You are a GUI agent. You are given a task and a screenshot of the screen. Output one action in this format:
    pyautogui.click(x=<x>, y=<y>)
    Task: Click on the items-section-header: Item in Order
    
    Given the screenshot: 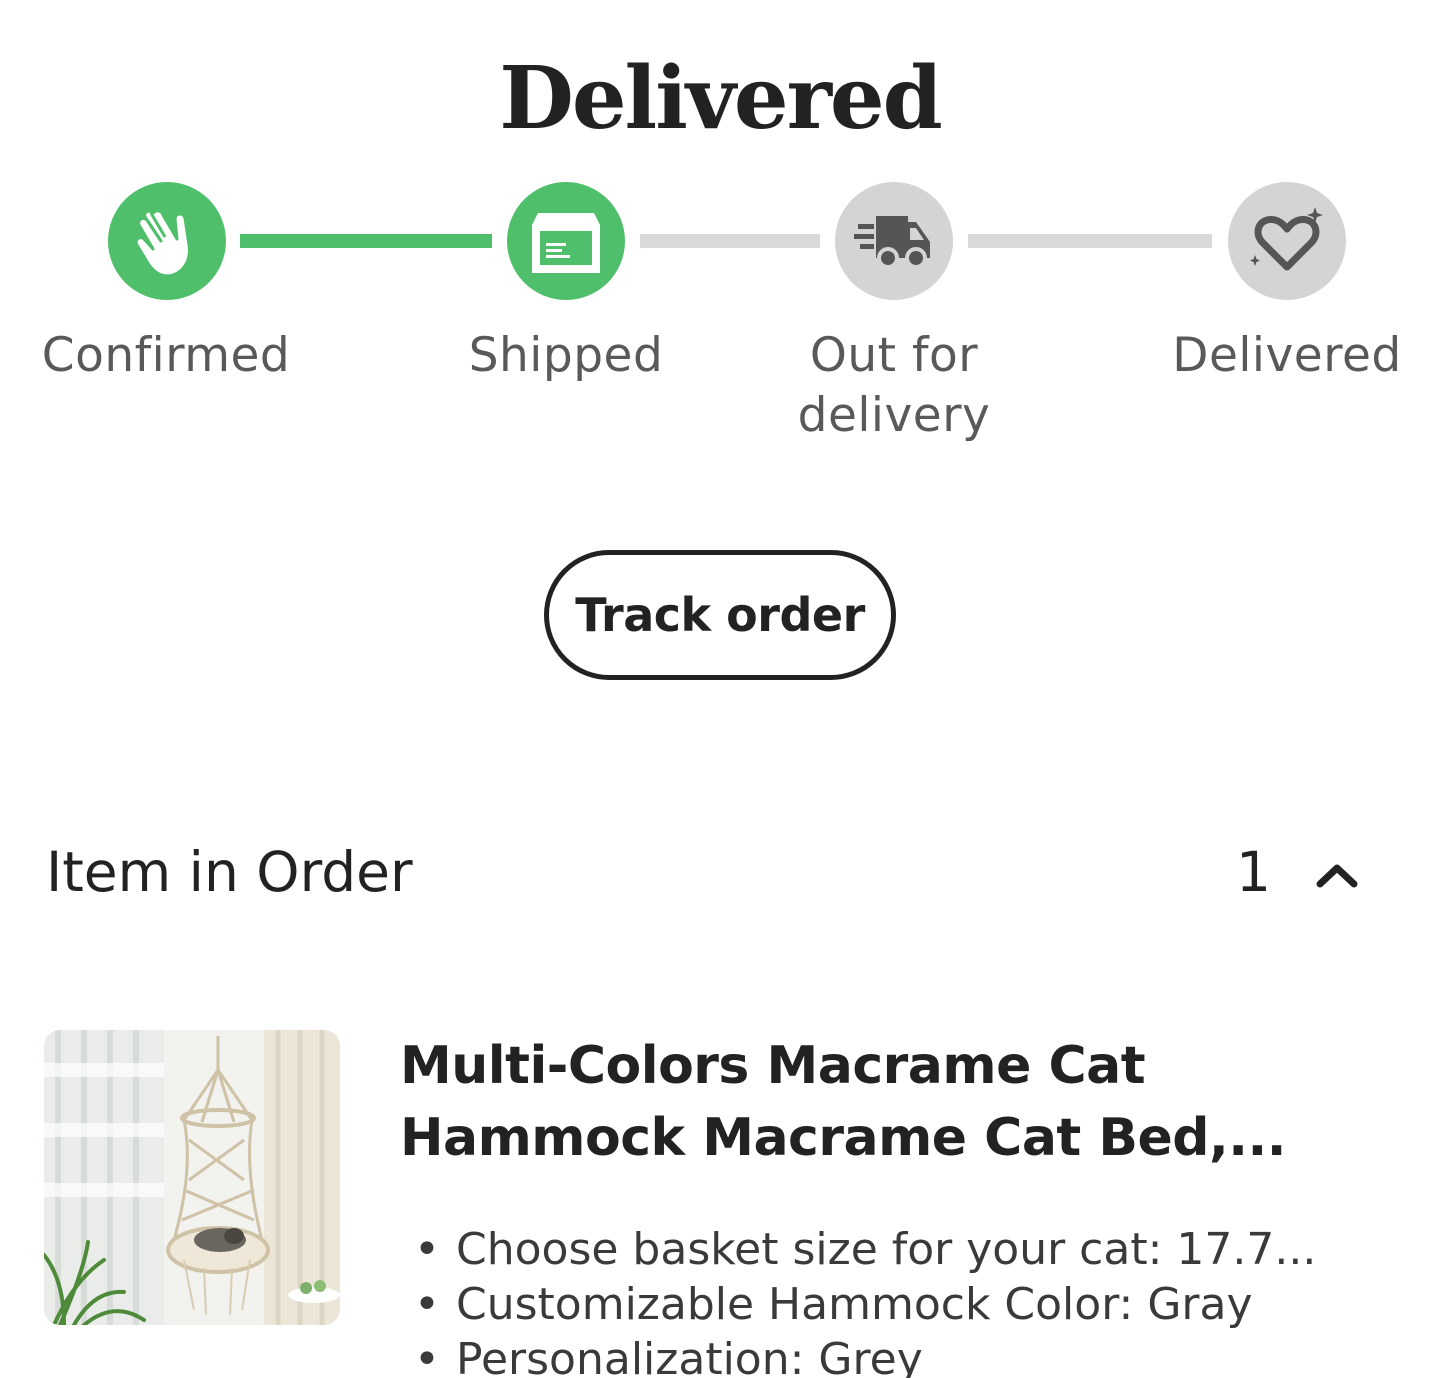 What is the action you would take?
    pyautogui.click(x=229, y=872)
    